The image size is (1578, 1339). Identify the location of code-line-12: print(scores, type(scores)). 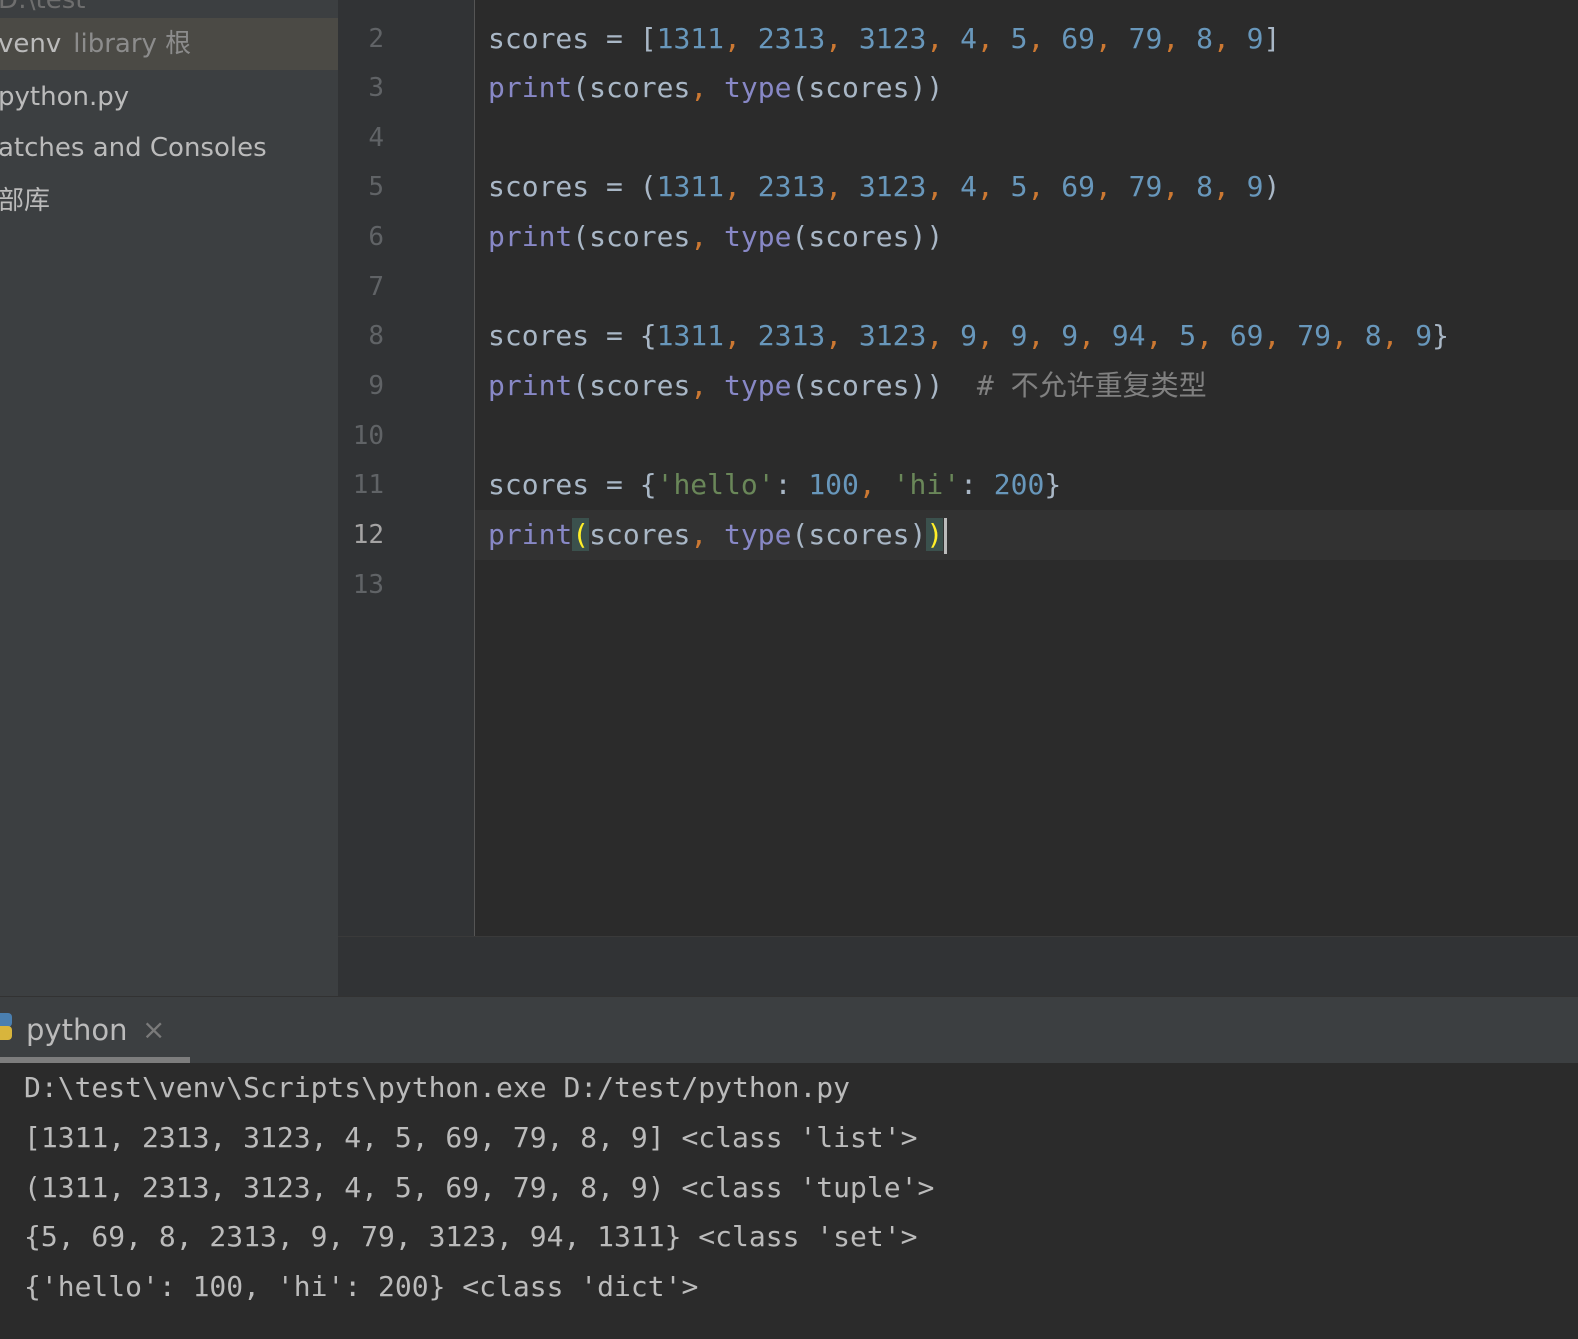
(718, 535).